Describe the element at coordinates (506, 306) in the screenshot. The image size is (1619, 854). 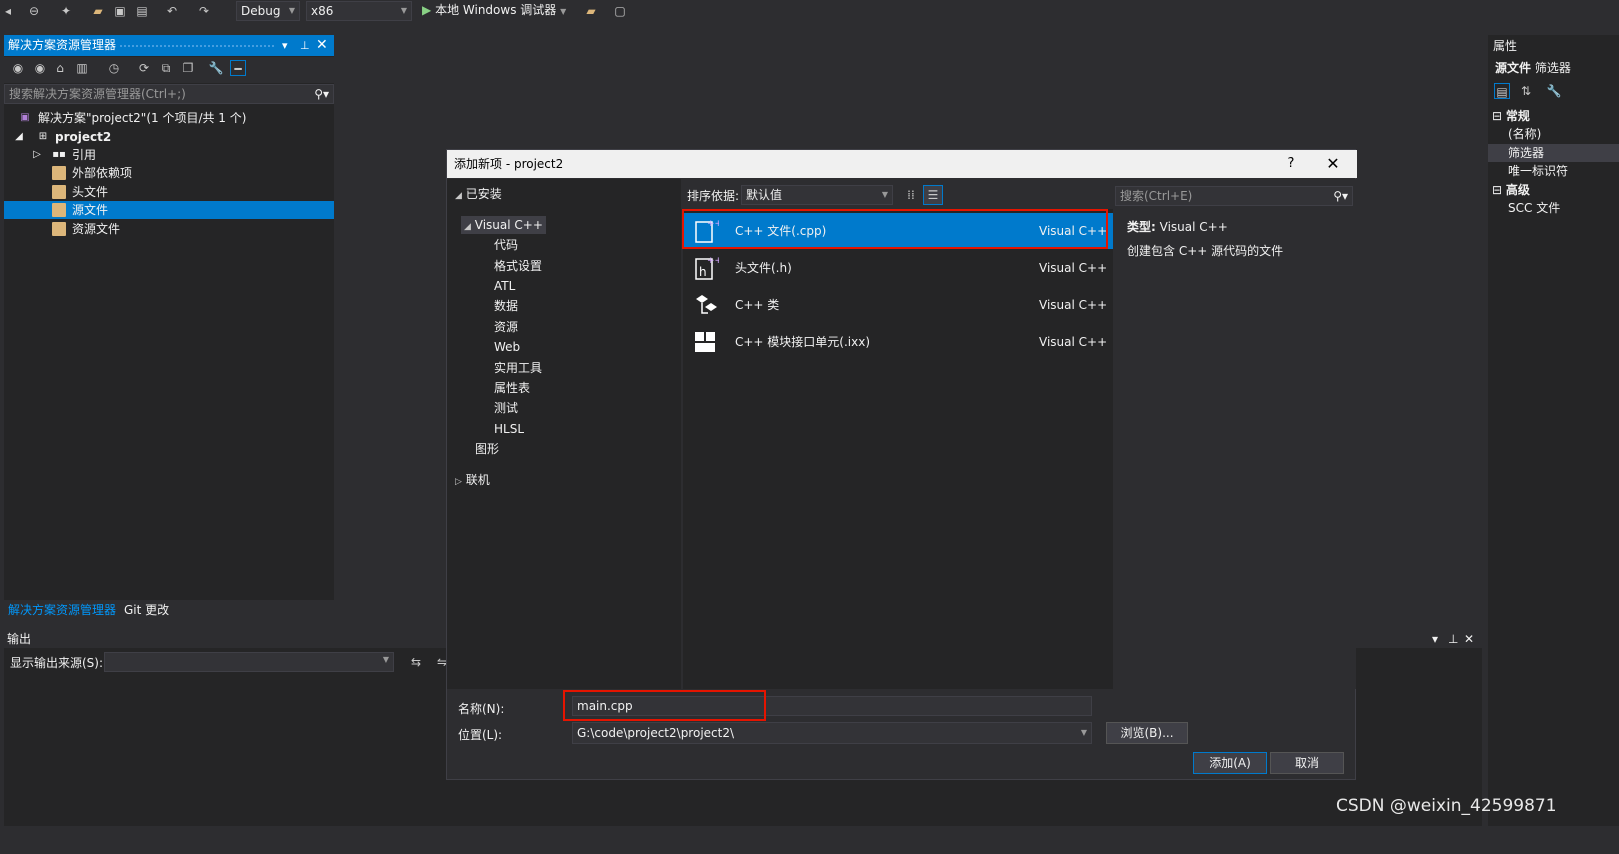
I see `category-item: 数据` at that location.